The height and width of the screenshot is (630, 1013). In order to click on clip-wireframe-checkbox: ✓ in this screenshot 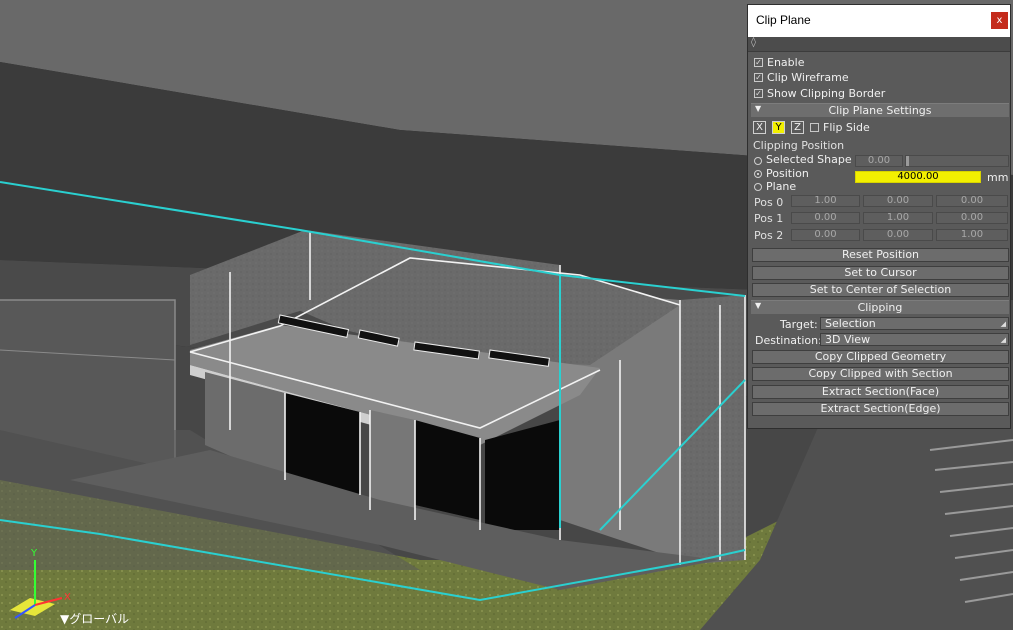, I will do `click(758, 77)`.